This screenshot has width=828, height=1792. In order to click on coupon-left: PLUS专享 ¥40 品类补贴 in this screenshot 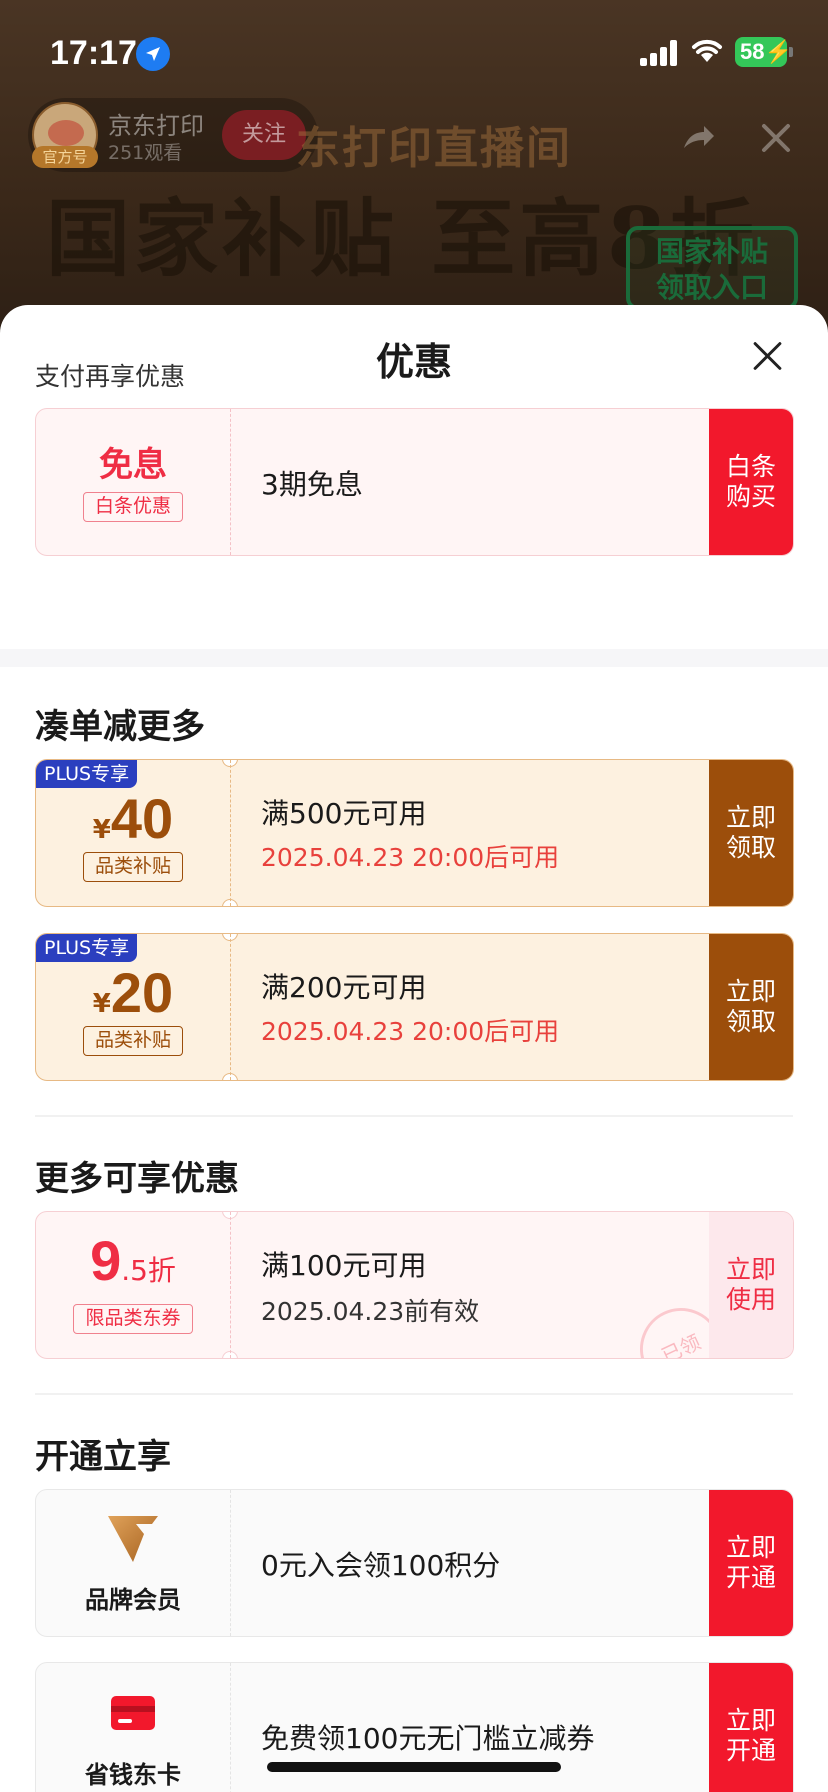, I will do `click(133, 833)`.